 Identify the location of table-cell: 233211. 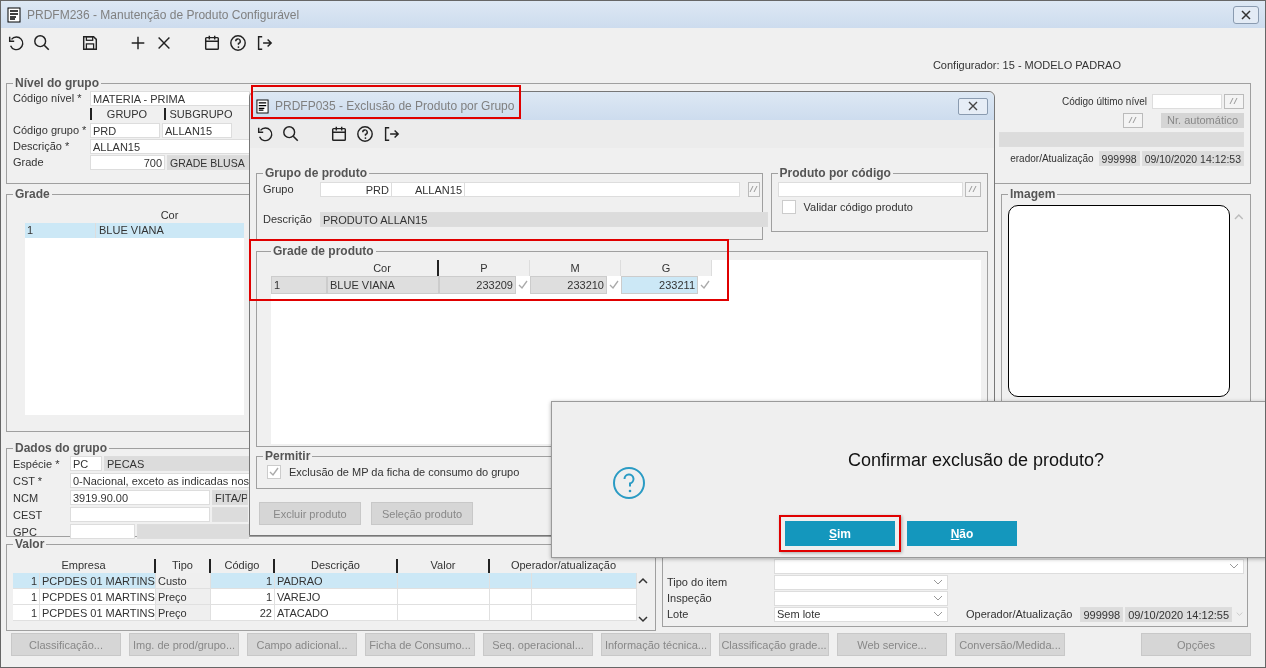
(659, 285).